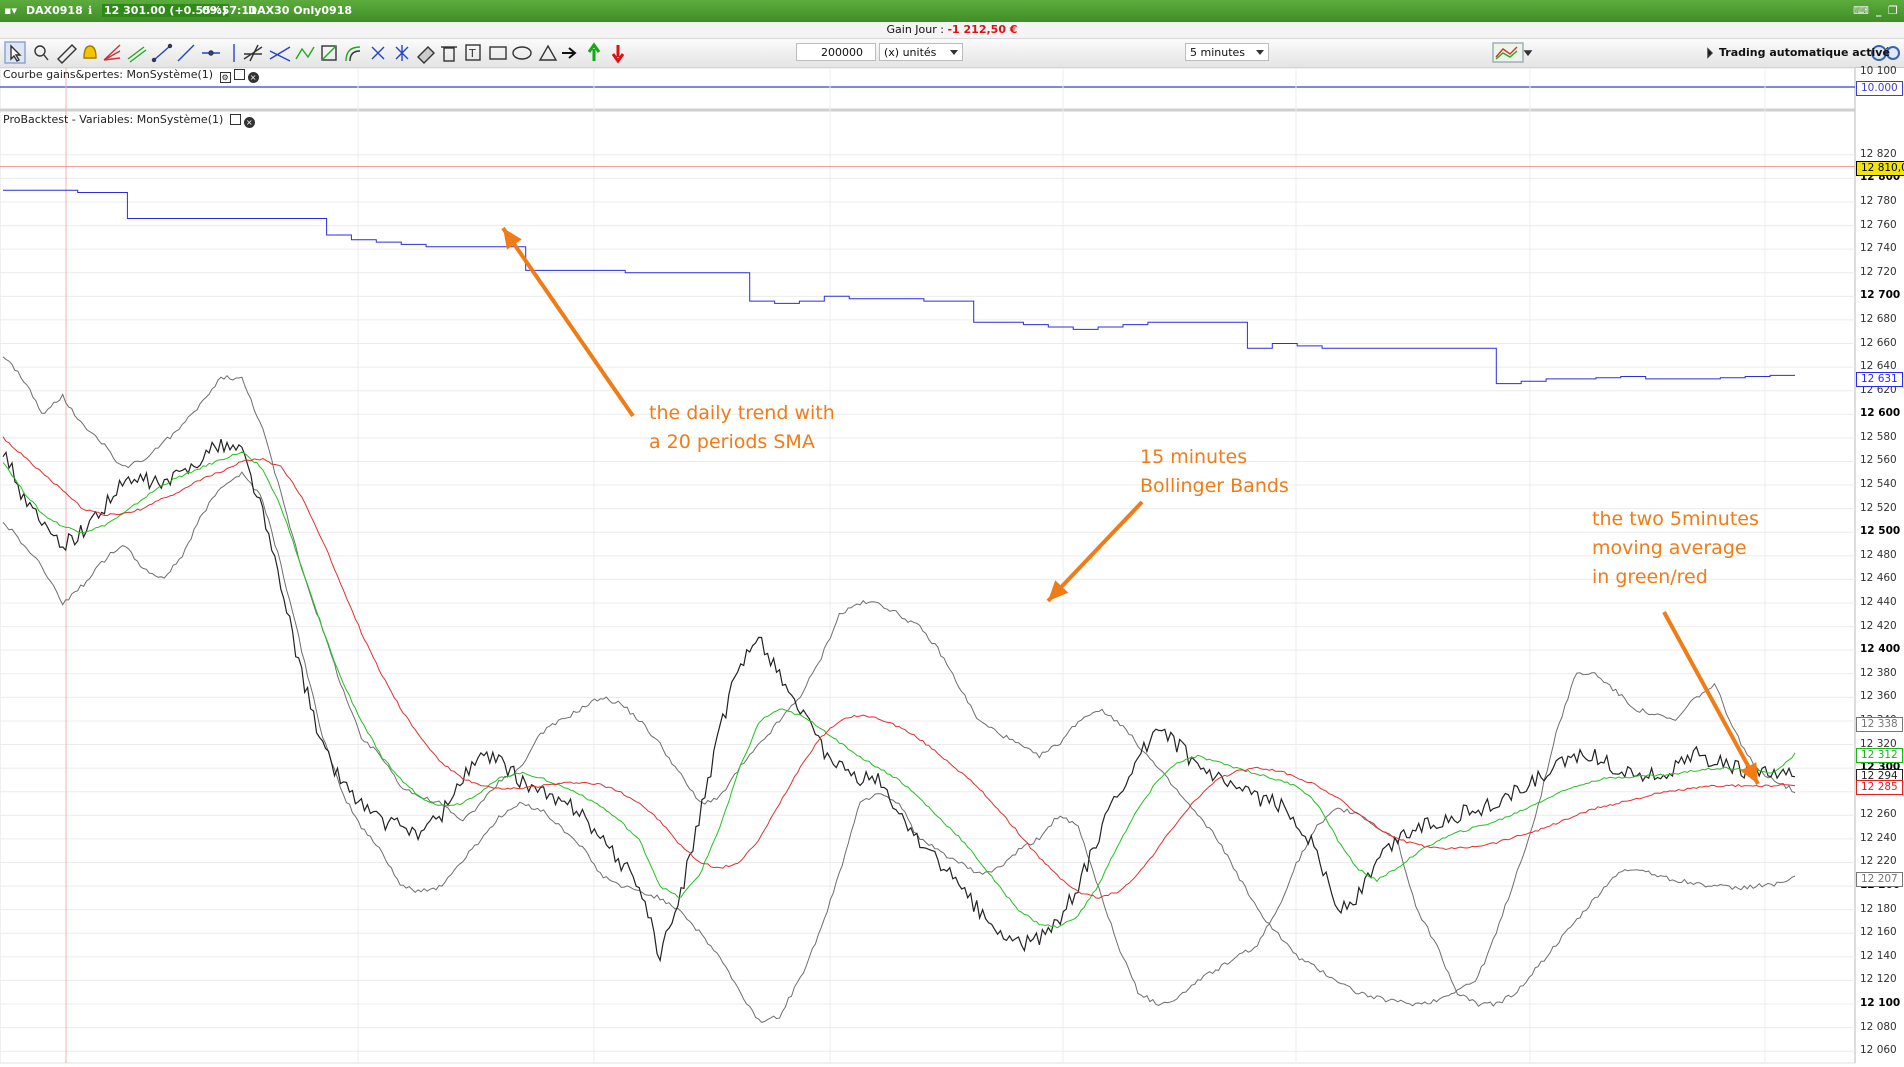  What do you see at coordinates (1880, 649) in the screenshot?
I see `price-axis-label: 12 400` at bounding box center [1880, 649].